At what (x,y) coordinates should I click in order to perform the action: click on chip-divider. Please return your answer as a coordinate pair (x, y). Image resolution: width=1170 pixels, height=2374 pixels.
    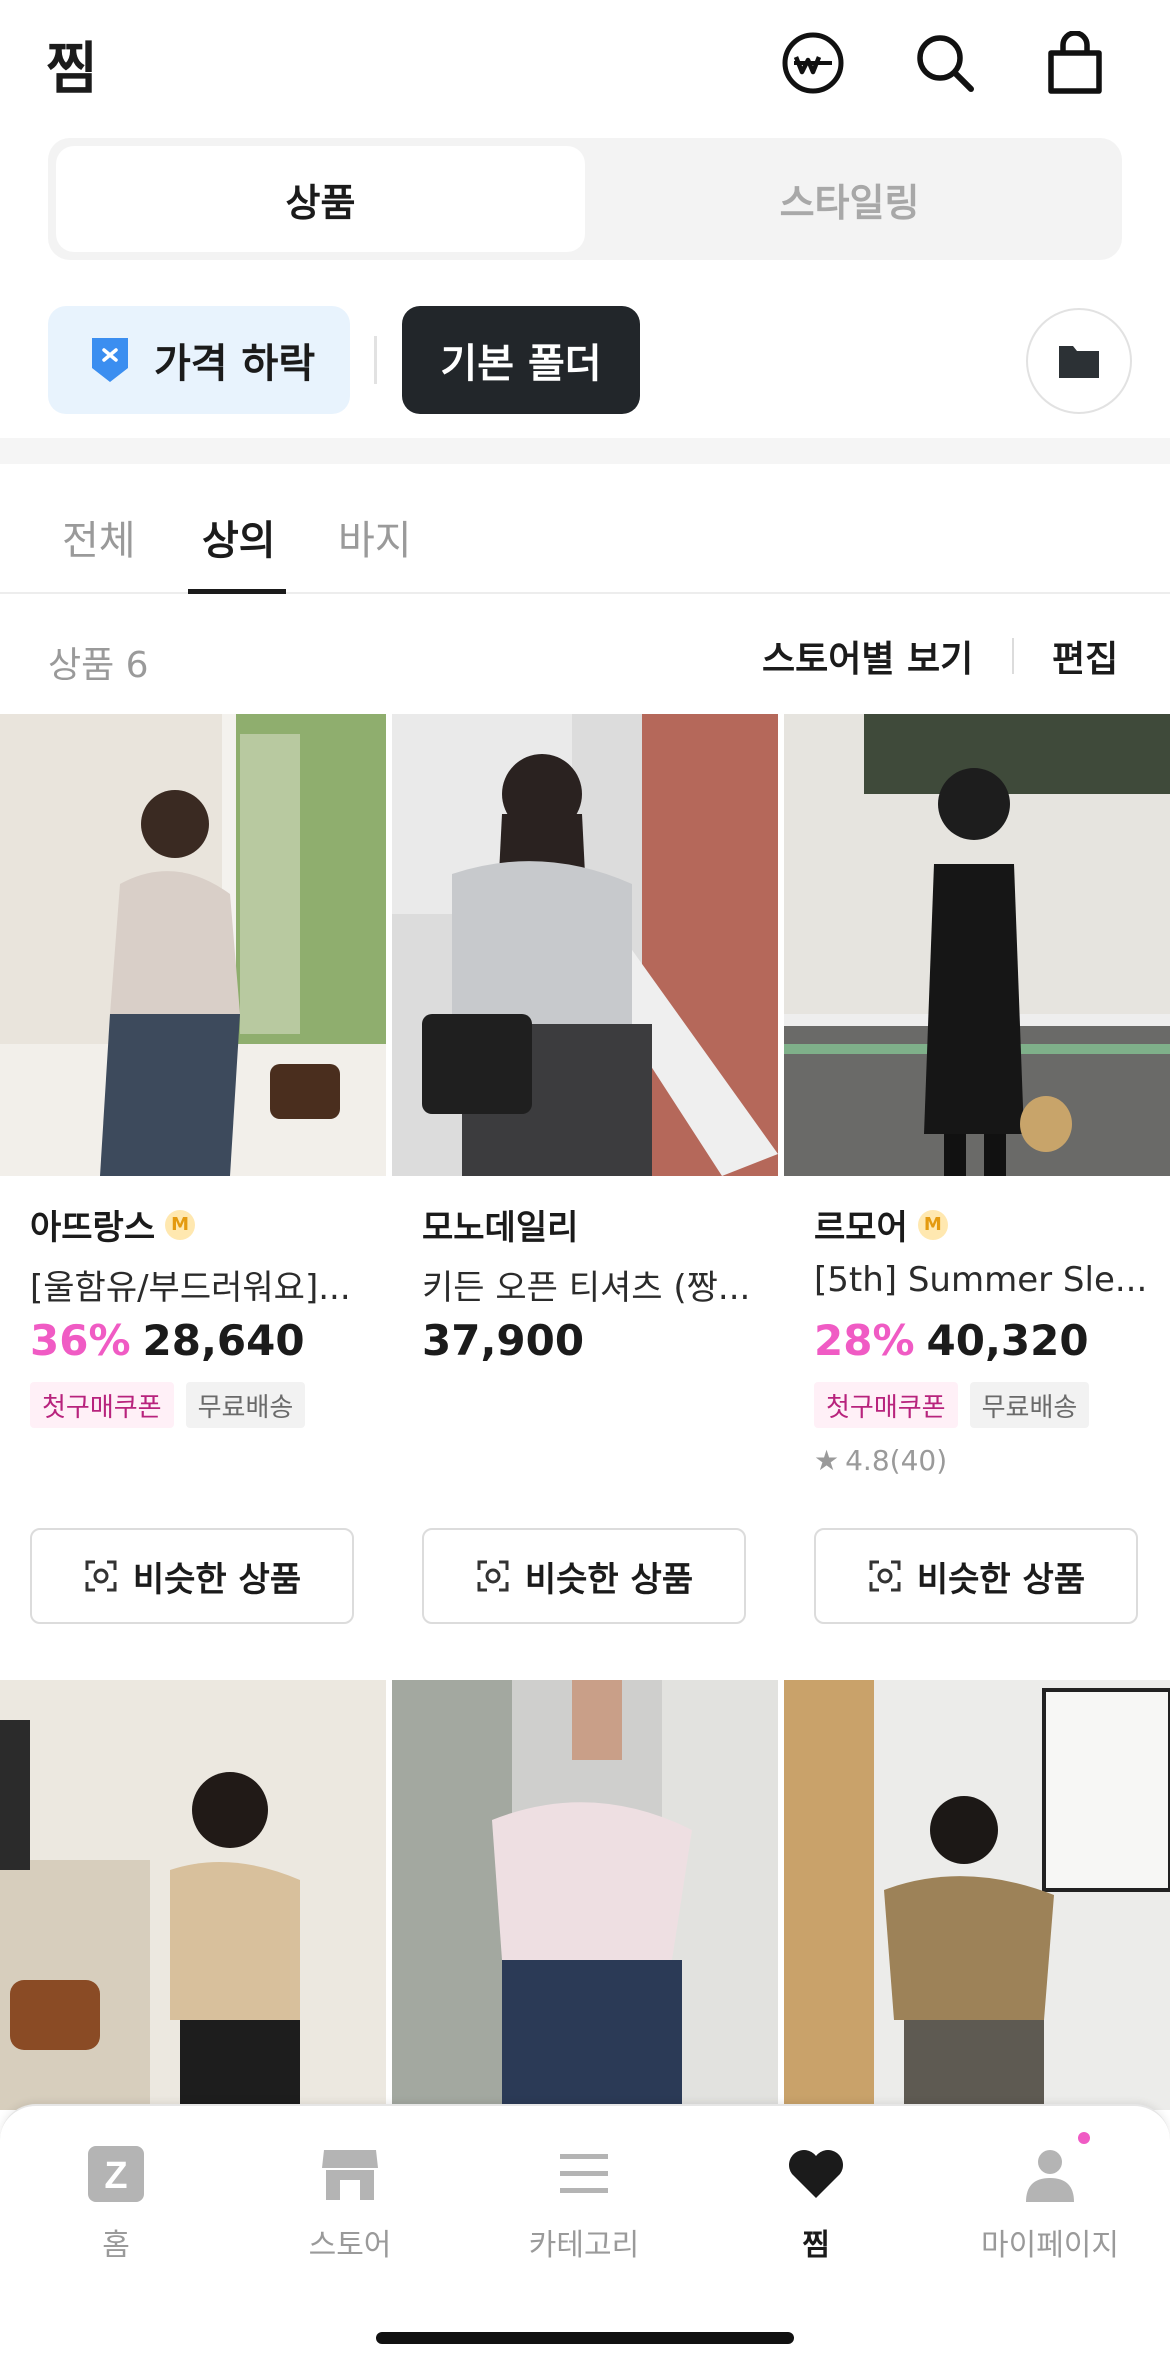
    Looking at the image, I should click on (375, 360).